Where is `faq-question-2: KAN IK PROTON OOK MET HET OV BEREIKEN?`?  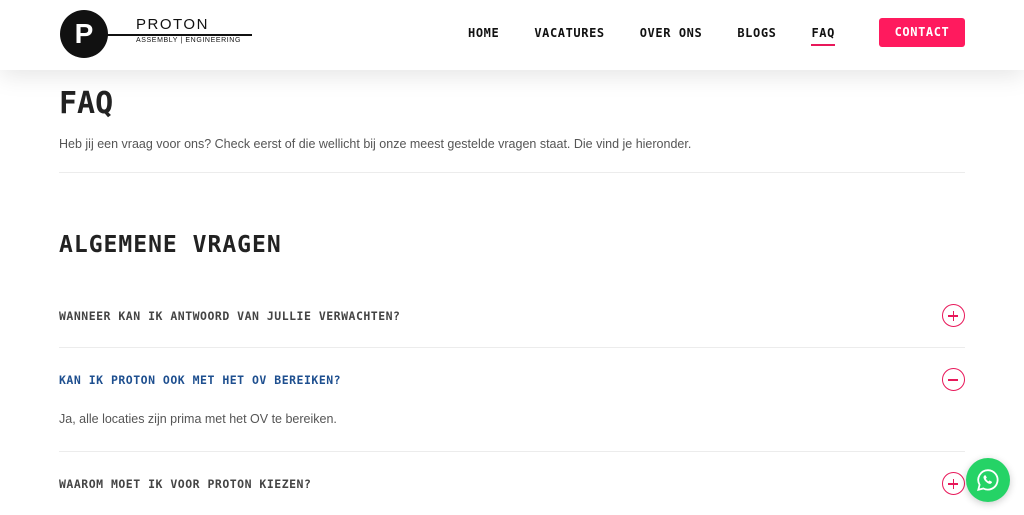 faq-question-2: KAN IK PROTON OOK MET HET OV BEREIKEN? is located at coordinates (200, 380).